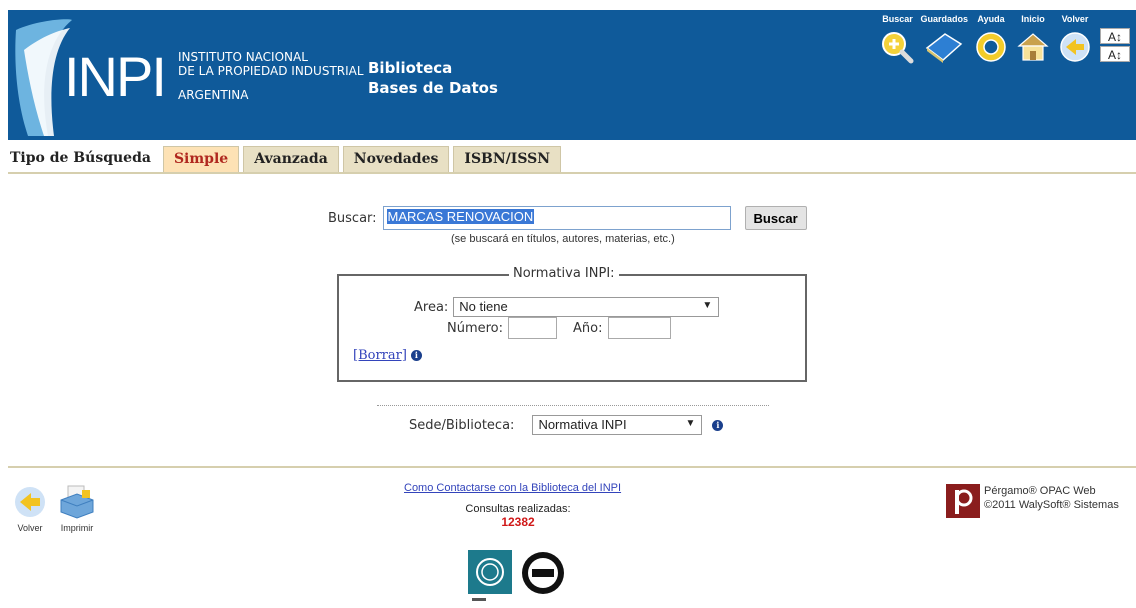 This screenshot has width=1136, height=608. What do you see at coordinates (1051, 505) in the screenshot?
I see `pergamo-line-2: ©2011 WalySoft® Sistemas` at bounding box center [1051, 505].